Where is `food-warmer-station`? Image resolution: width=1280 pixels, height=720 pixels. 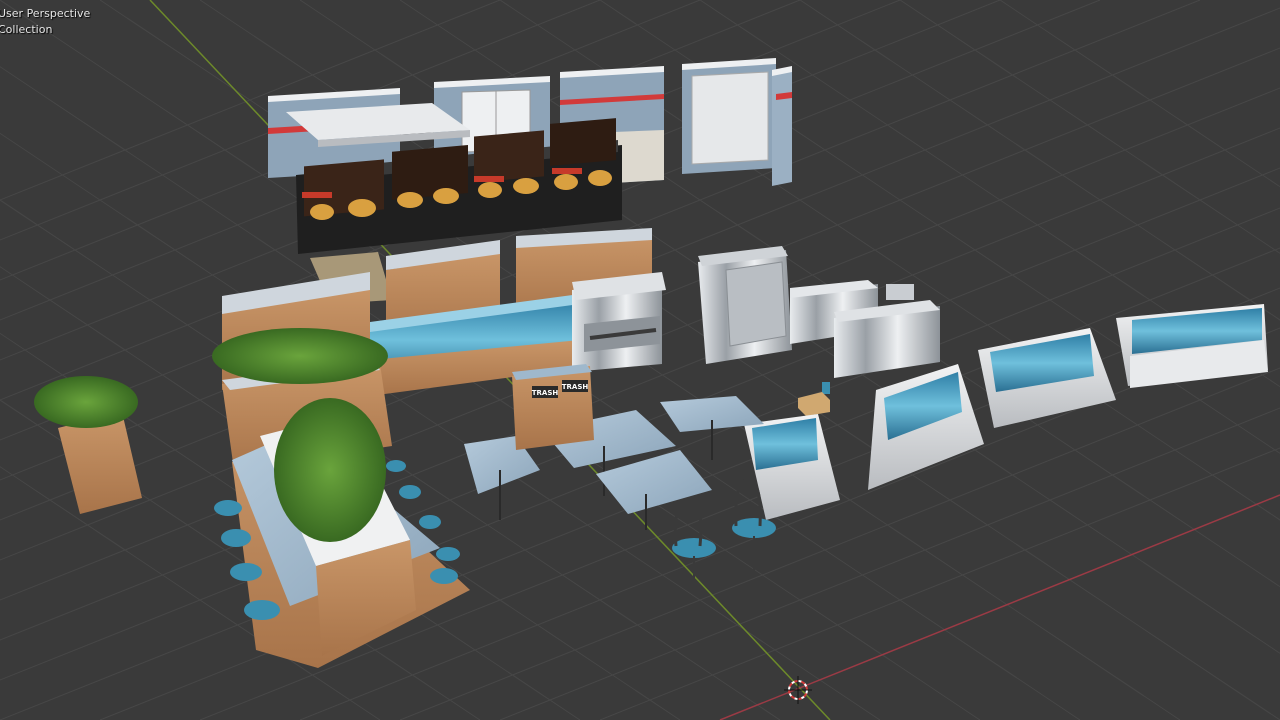 food-warmer-station is located at coordinates (619, 322).